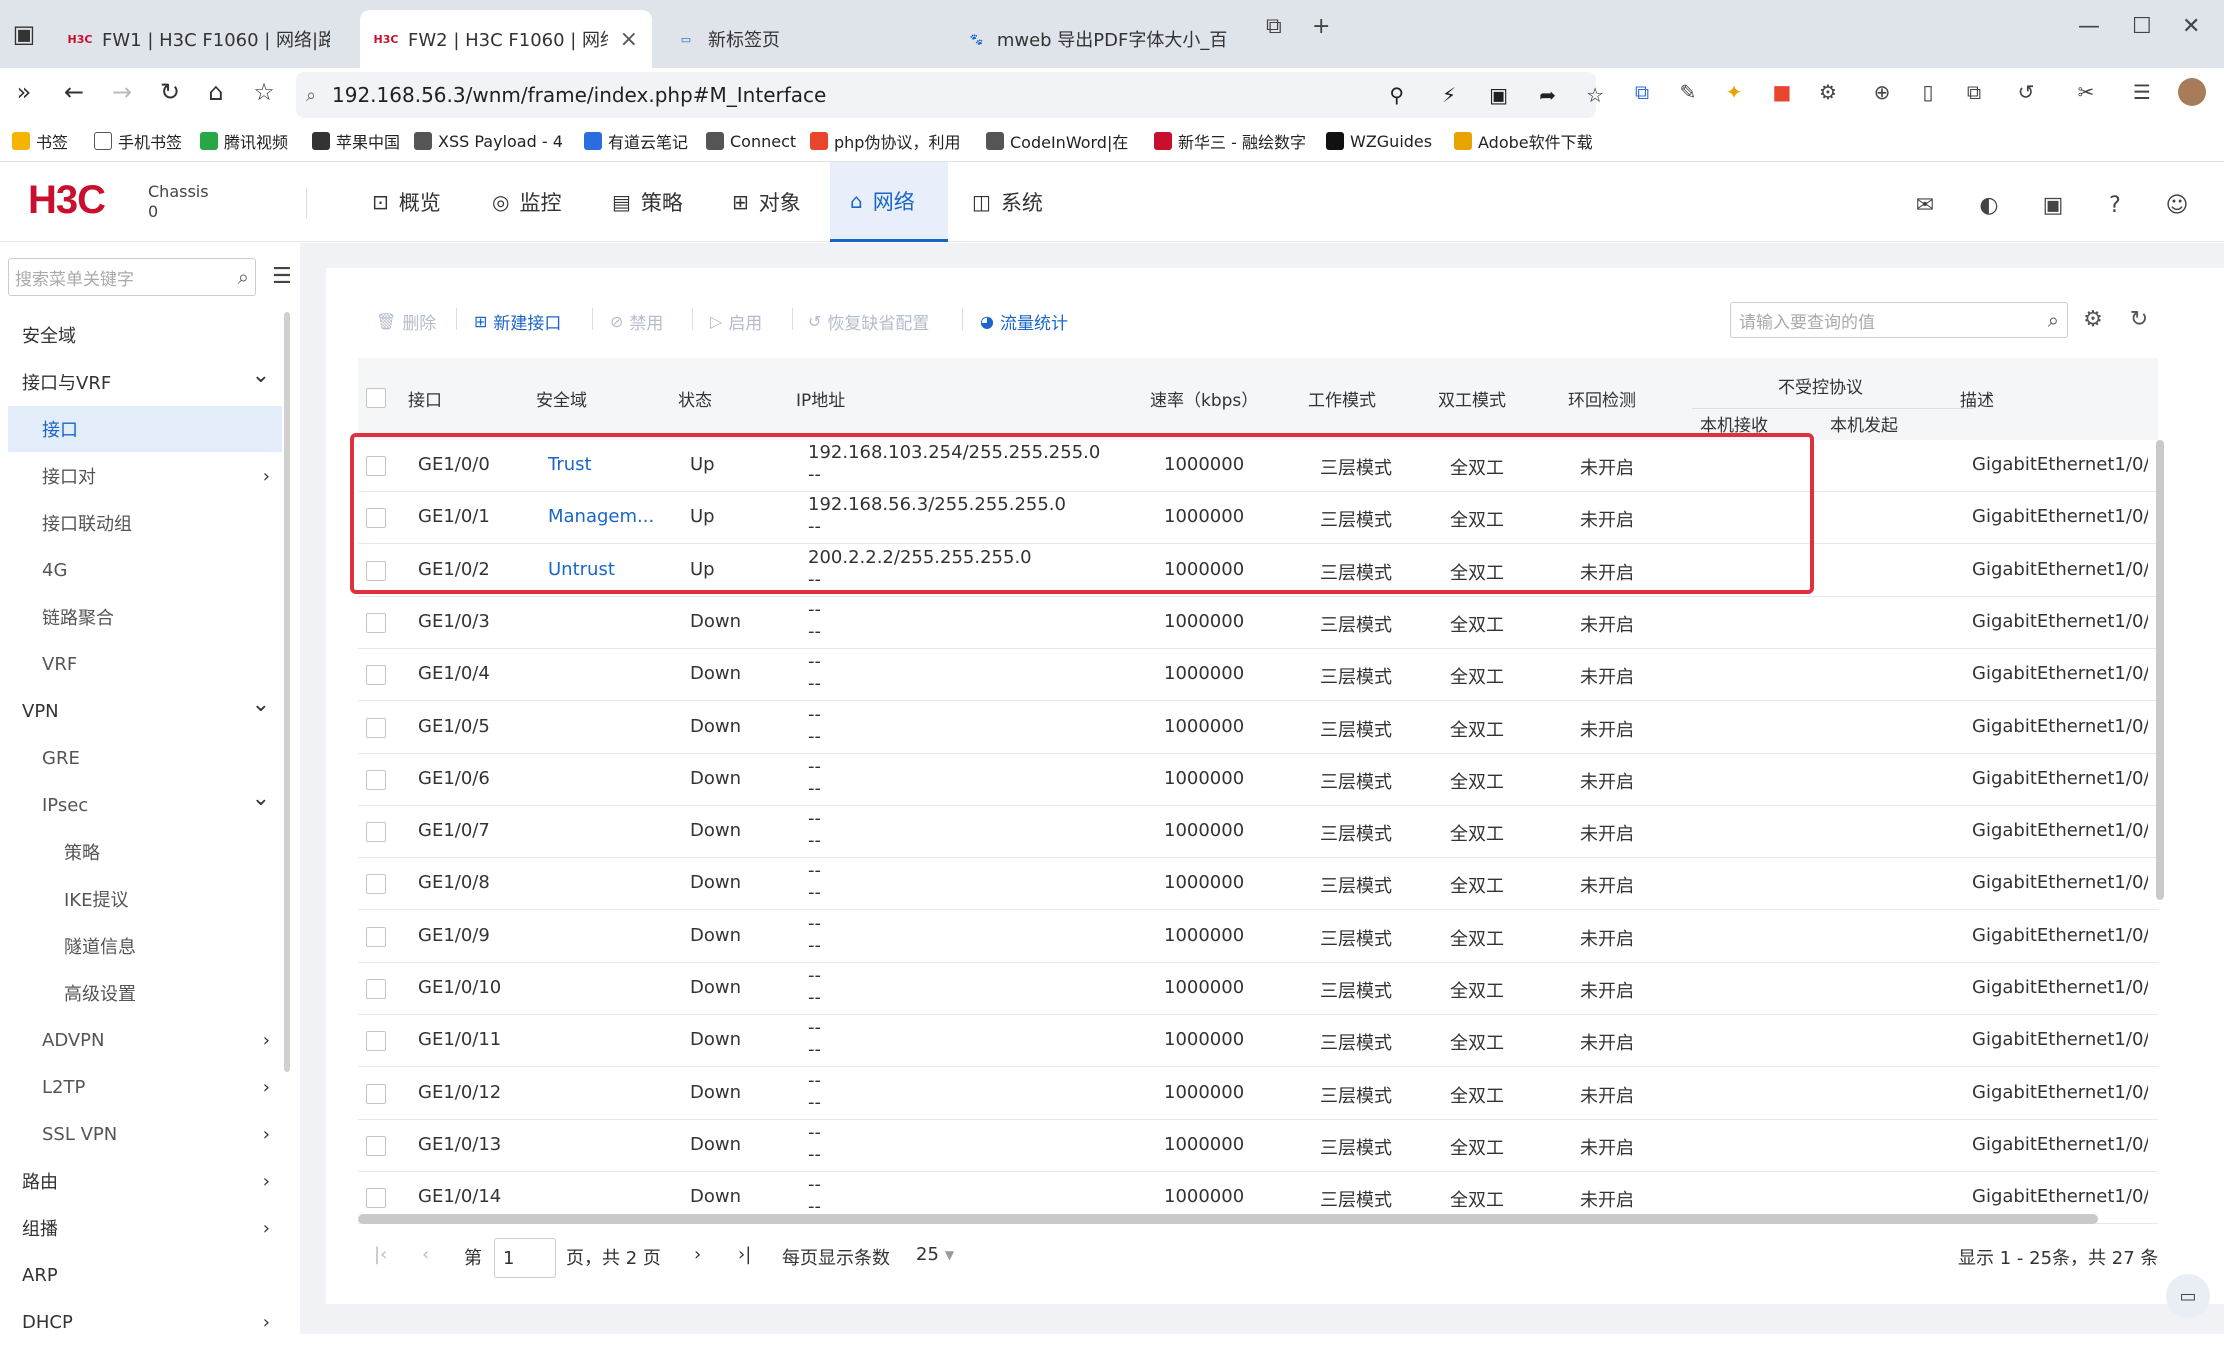 The image size is (2224, 1345). What do you see at coordinates (1204, 398) in the screenshot?
I see `col-rate: 速率（kbps）` at bounding box center [1204, 398].